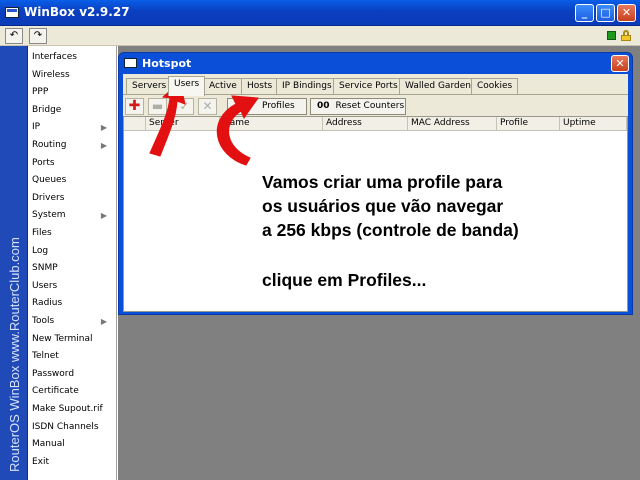 This screenshot has width=640, height=480. What do you see at coordinates (438, 86) in the screenshot?
I see `tab-walled-garden: Walled Garden` at bounding box center [438, 86].